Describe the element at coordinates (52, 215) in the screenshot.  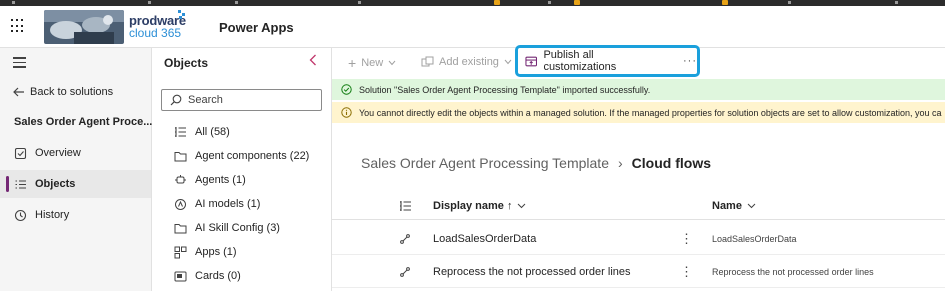
I see `nav-item-label: History` at that location.